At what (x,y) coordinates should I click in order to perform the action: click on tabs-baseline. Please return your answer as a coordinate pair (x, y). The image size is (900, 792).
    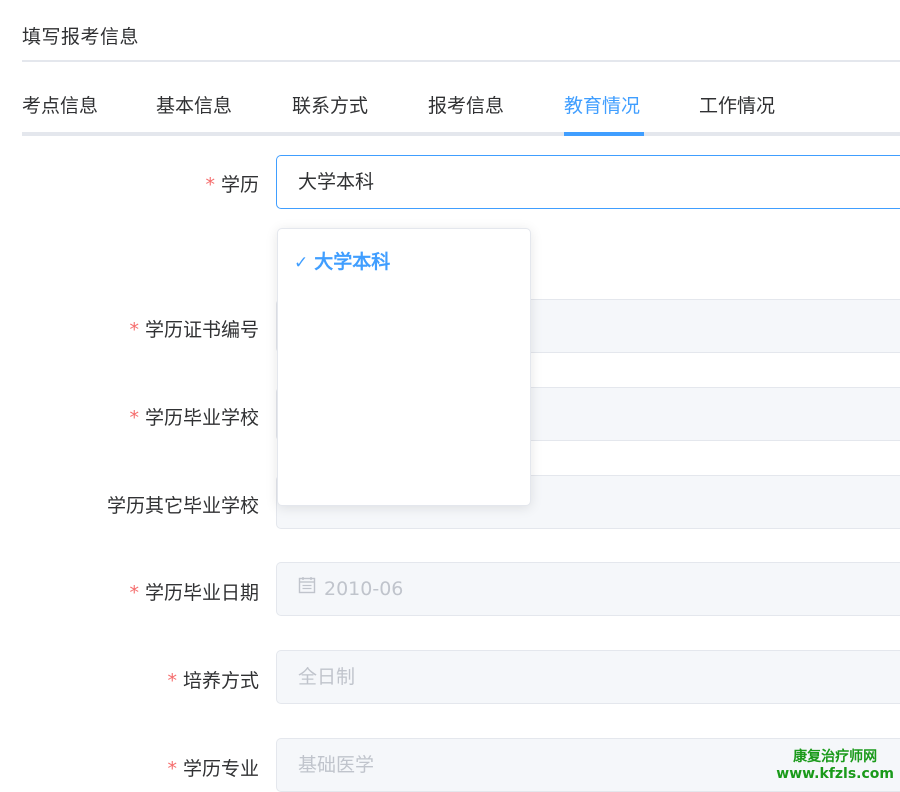
    Looking at the image, I should click on (461, 134).